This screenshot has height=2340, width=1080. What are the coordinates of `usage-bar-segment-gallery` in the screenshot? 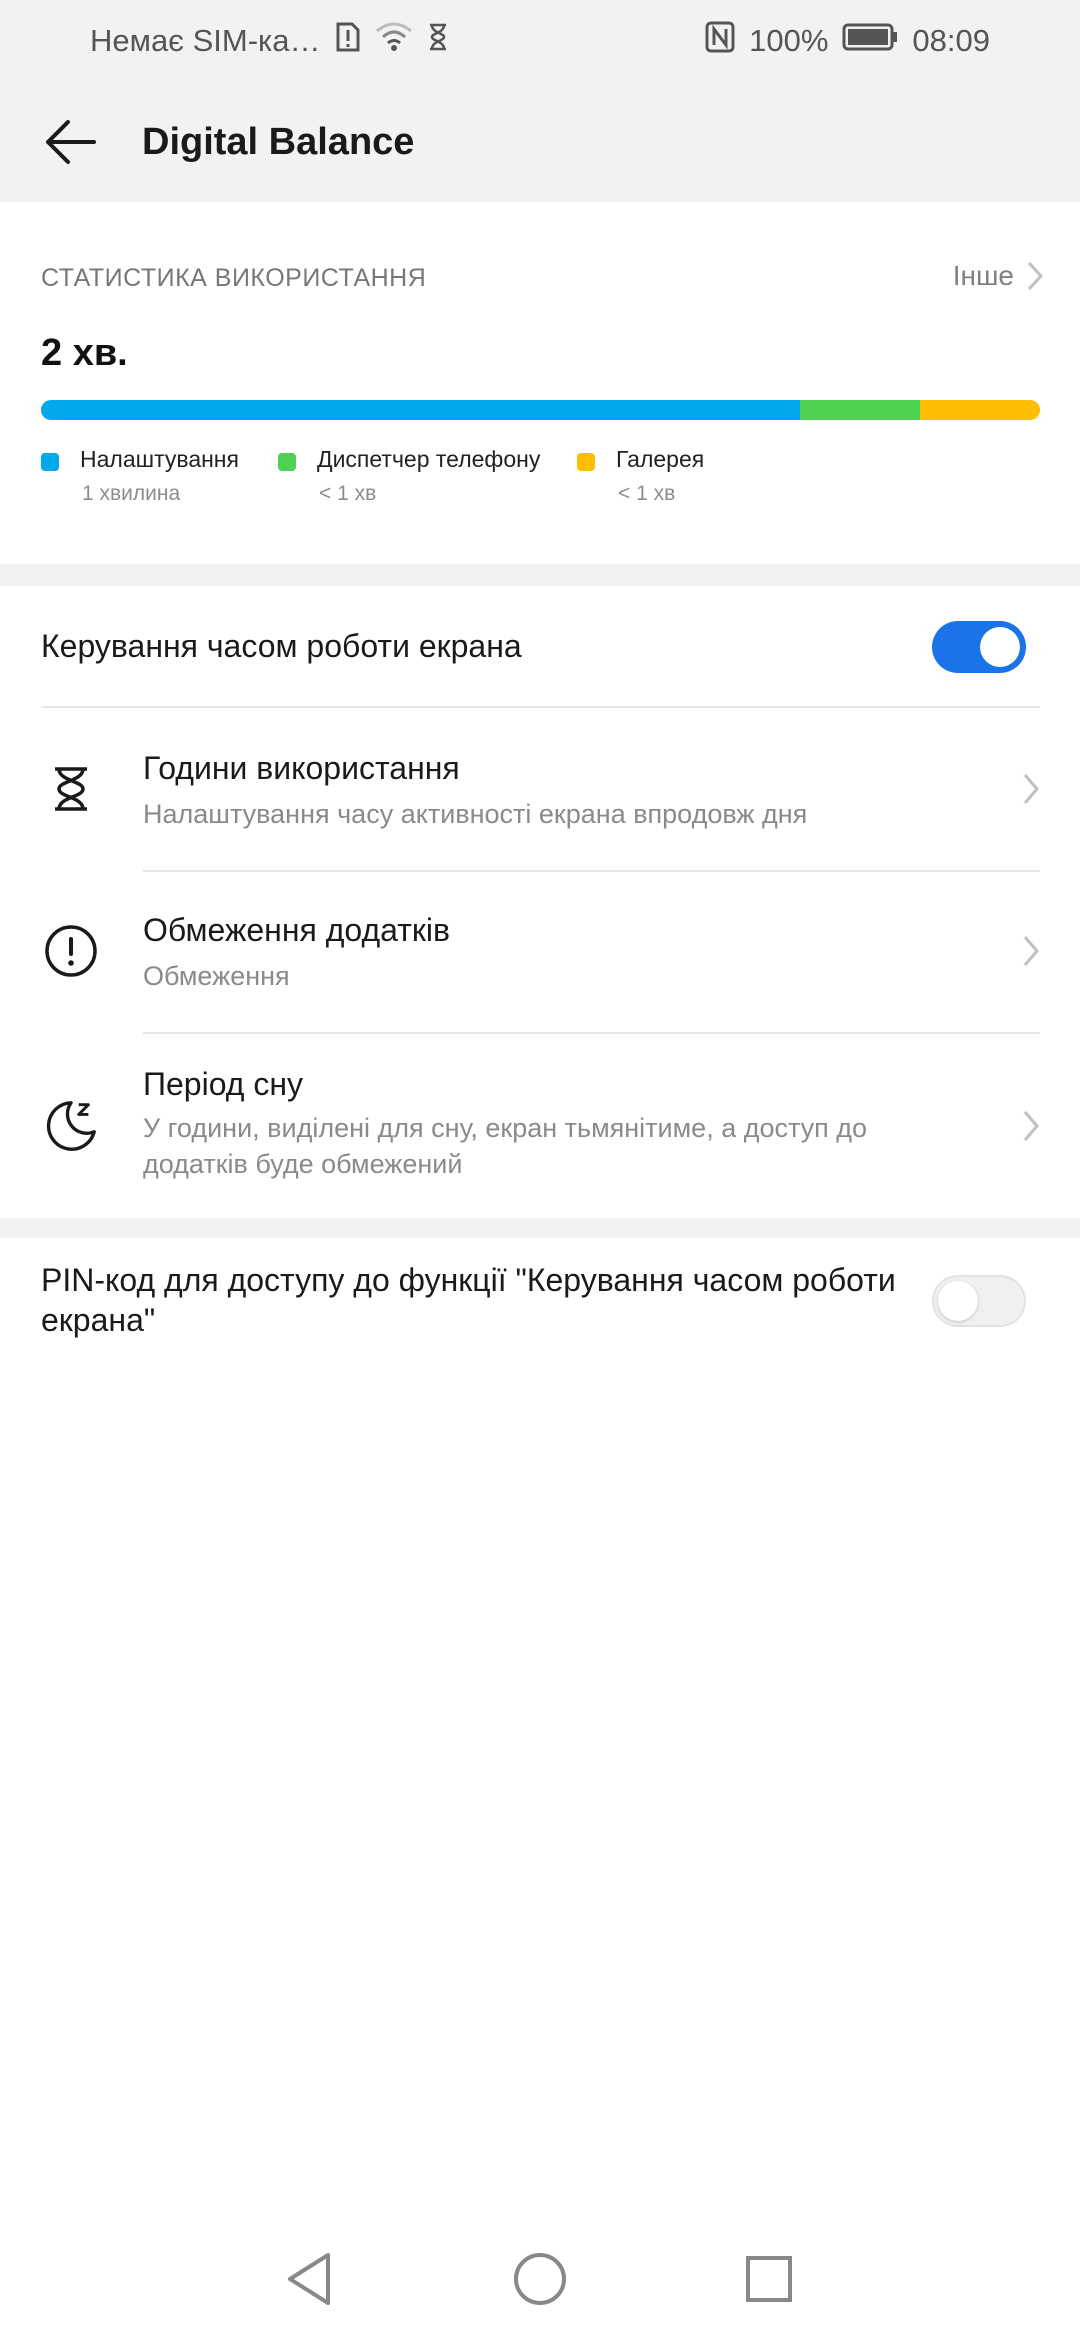 It's located at (980, 410).